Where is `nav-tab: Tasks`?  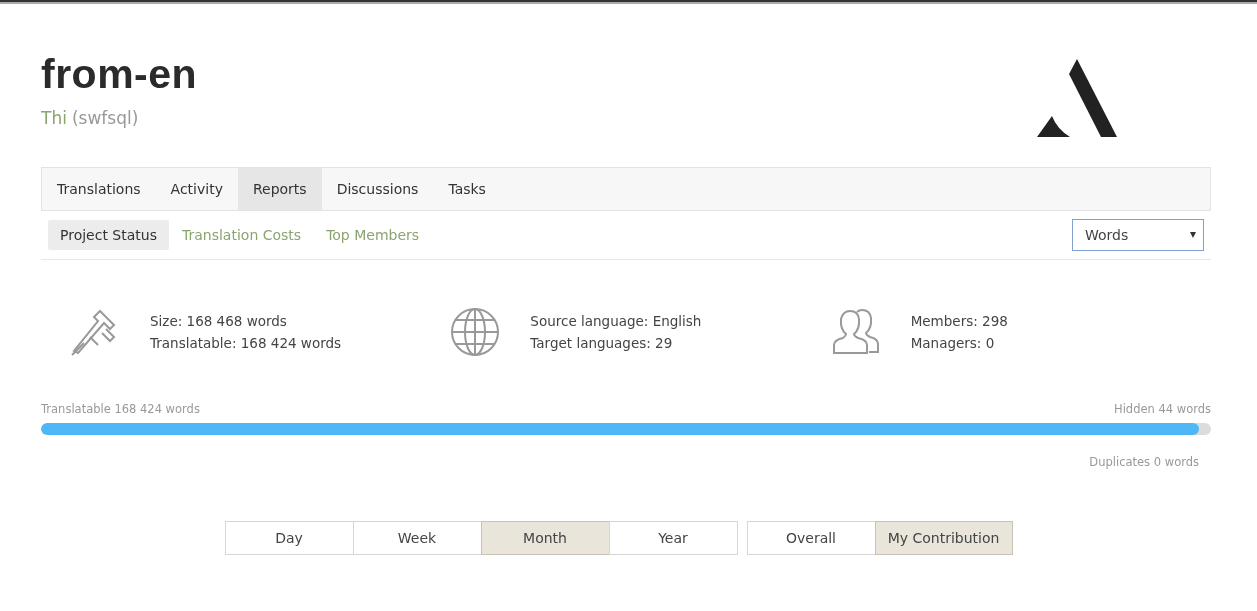
nav-tab: Tasks is located at coordinates (467, 189).